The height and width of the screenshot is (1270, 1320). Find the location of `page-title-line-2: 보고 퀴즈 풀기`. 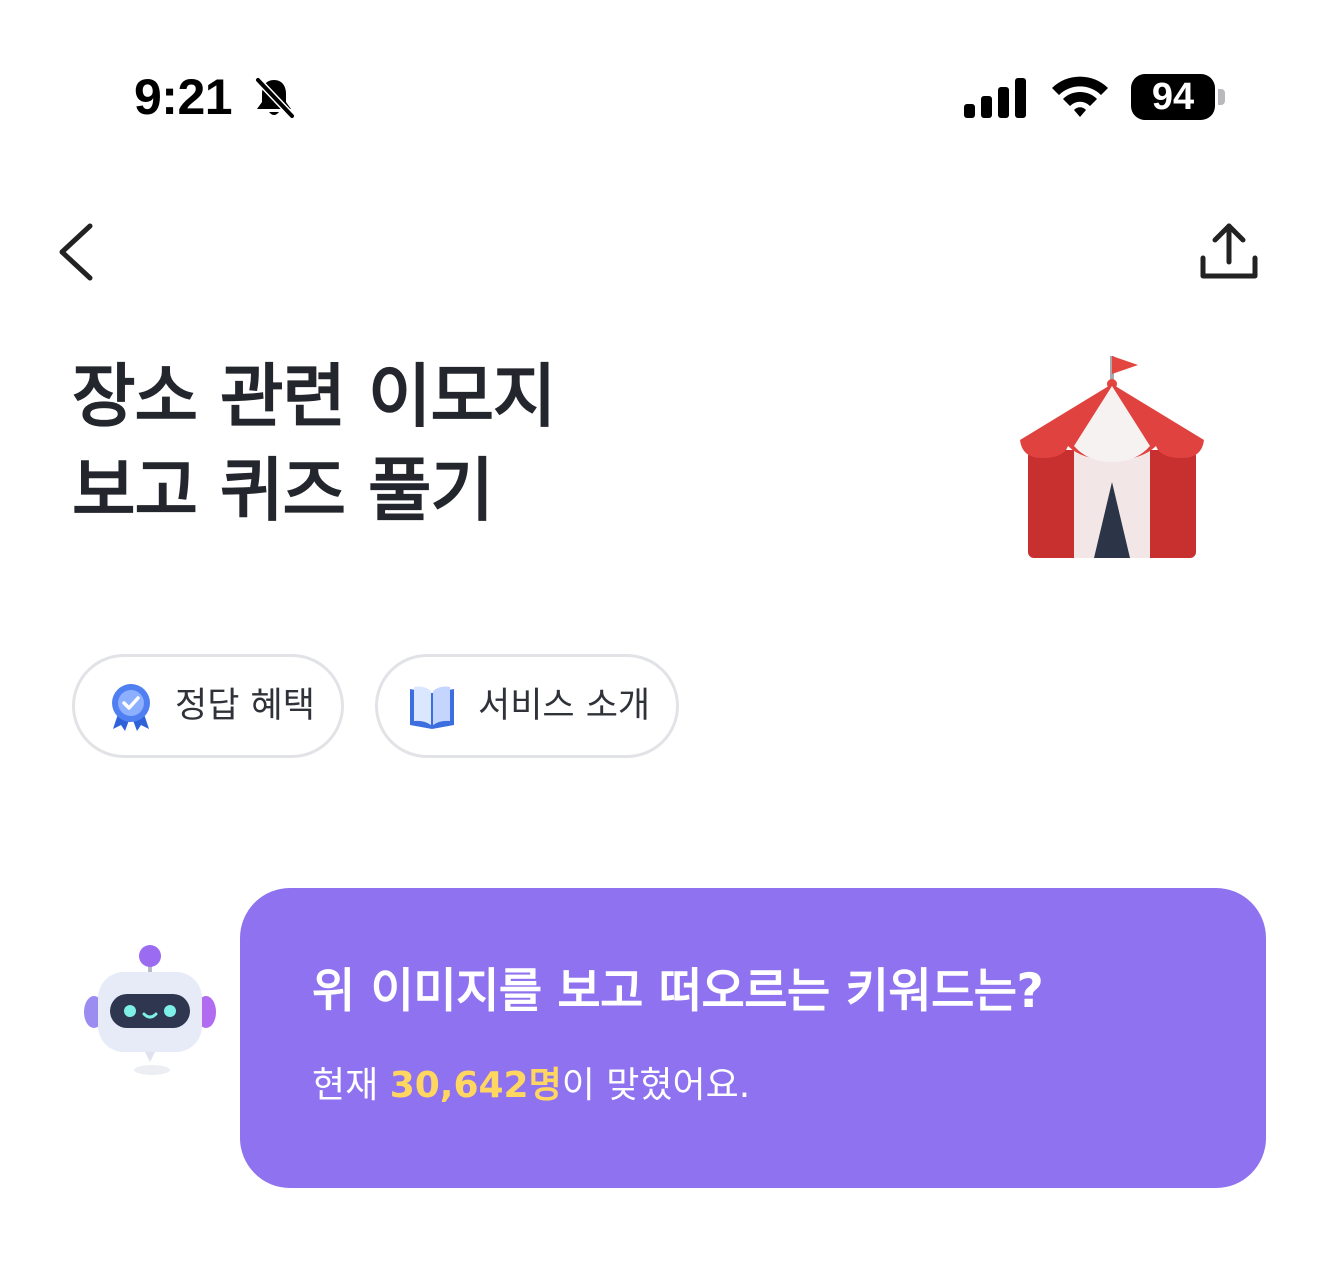

page-title-line-2: 보고 퀴즈 풀기 is located at coordinates (283, 491).